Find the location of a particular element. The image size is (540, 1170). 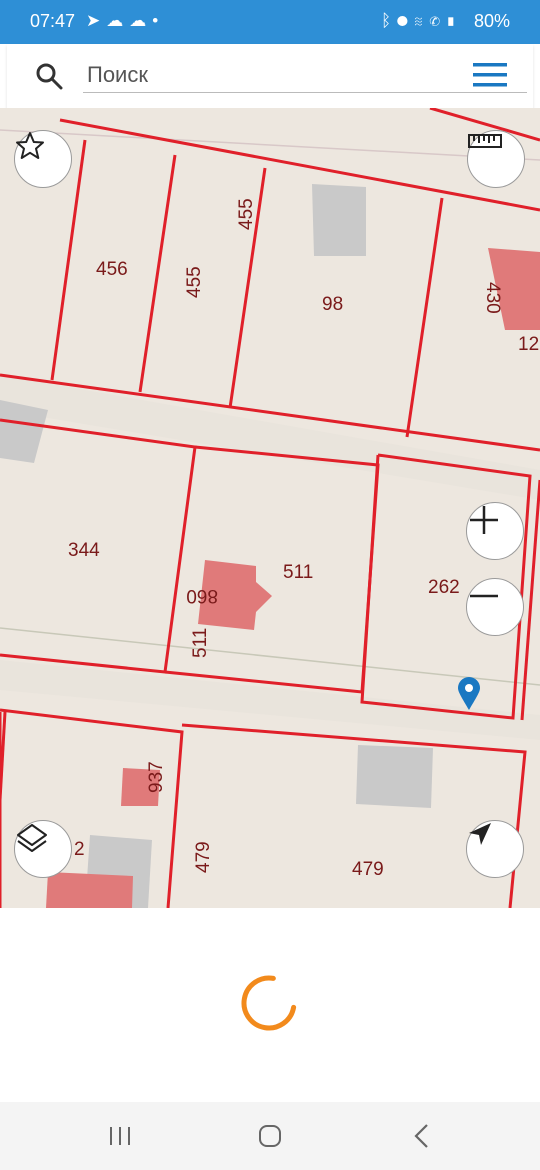

parcel-label: 12 is located at coordinates (528, 344).